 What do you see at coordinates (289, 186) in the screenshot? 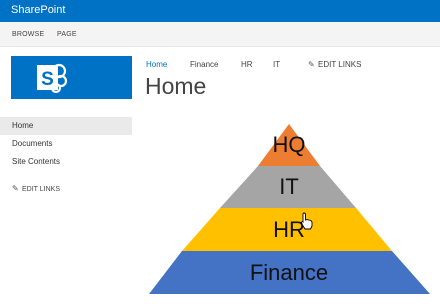
I see `pyramid-label-it: IT` at bounding box center [289, 186].